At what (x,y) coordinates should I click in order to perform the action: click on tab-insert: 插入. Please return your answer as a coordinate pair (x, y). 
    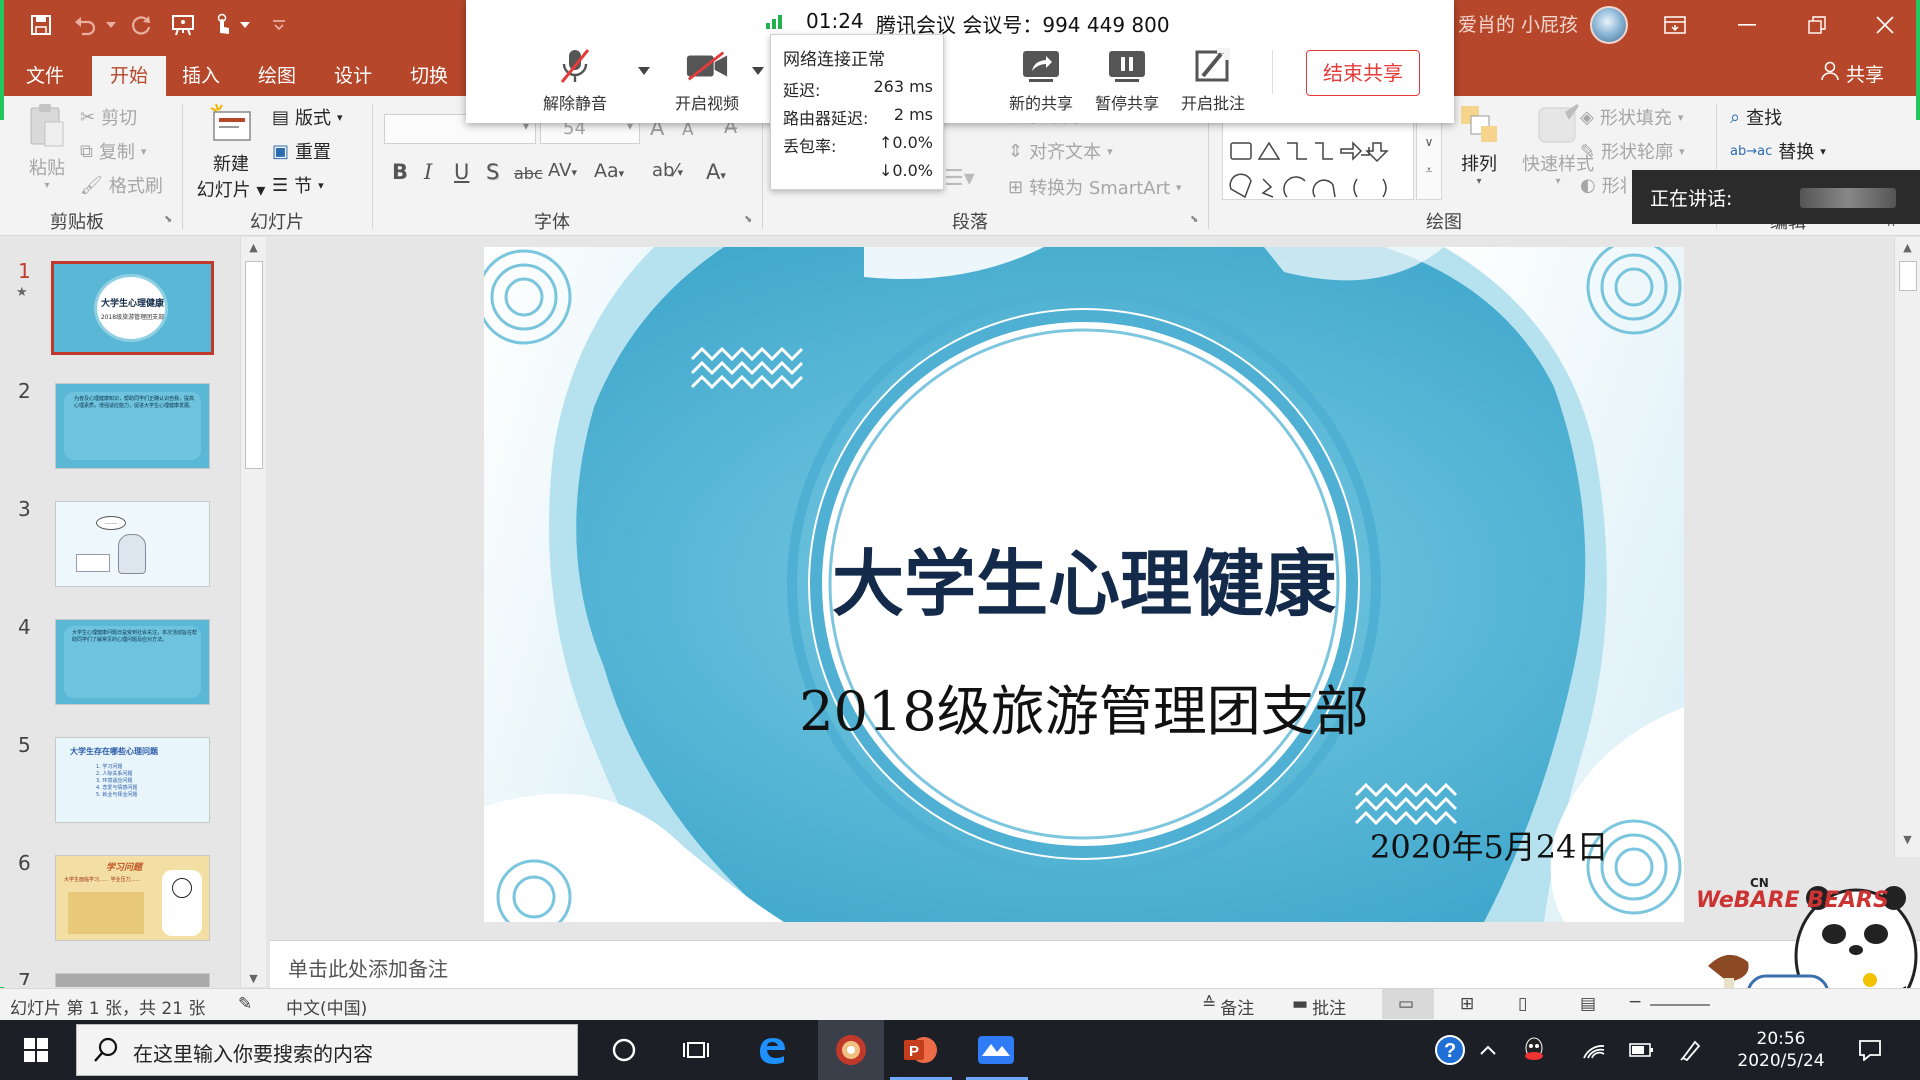
    Looking at the image, I should click on (201, 76).